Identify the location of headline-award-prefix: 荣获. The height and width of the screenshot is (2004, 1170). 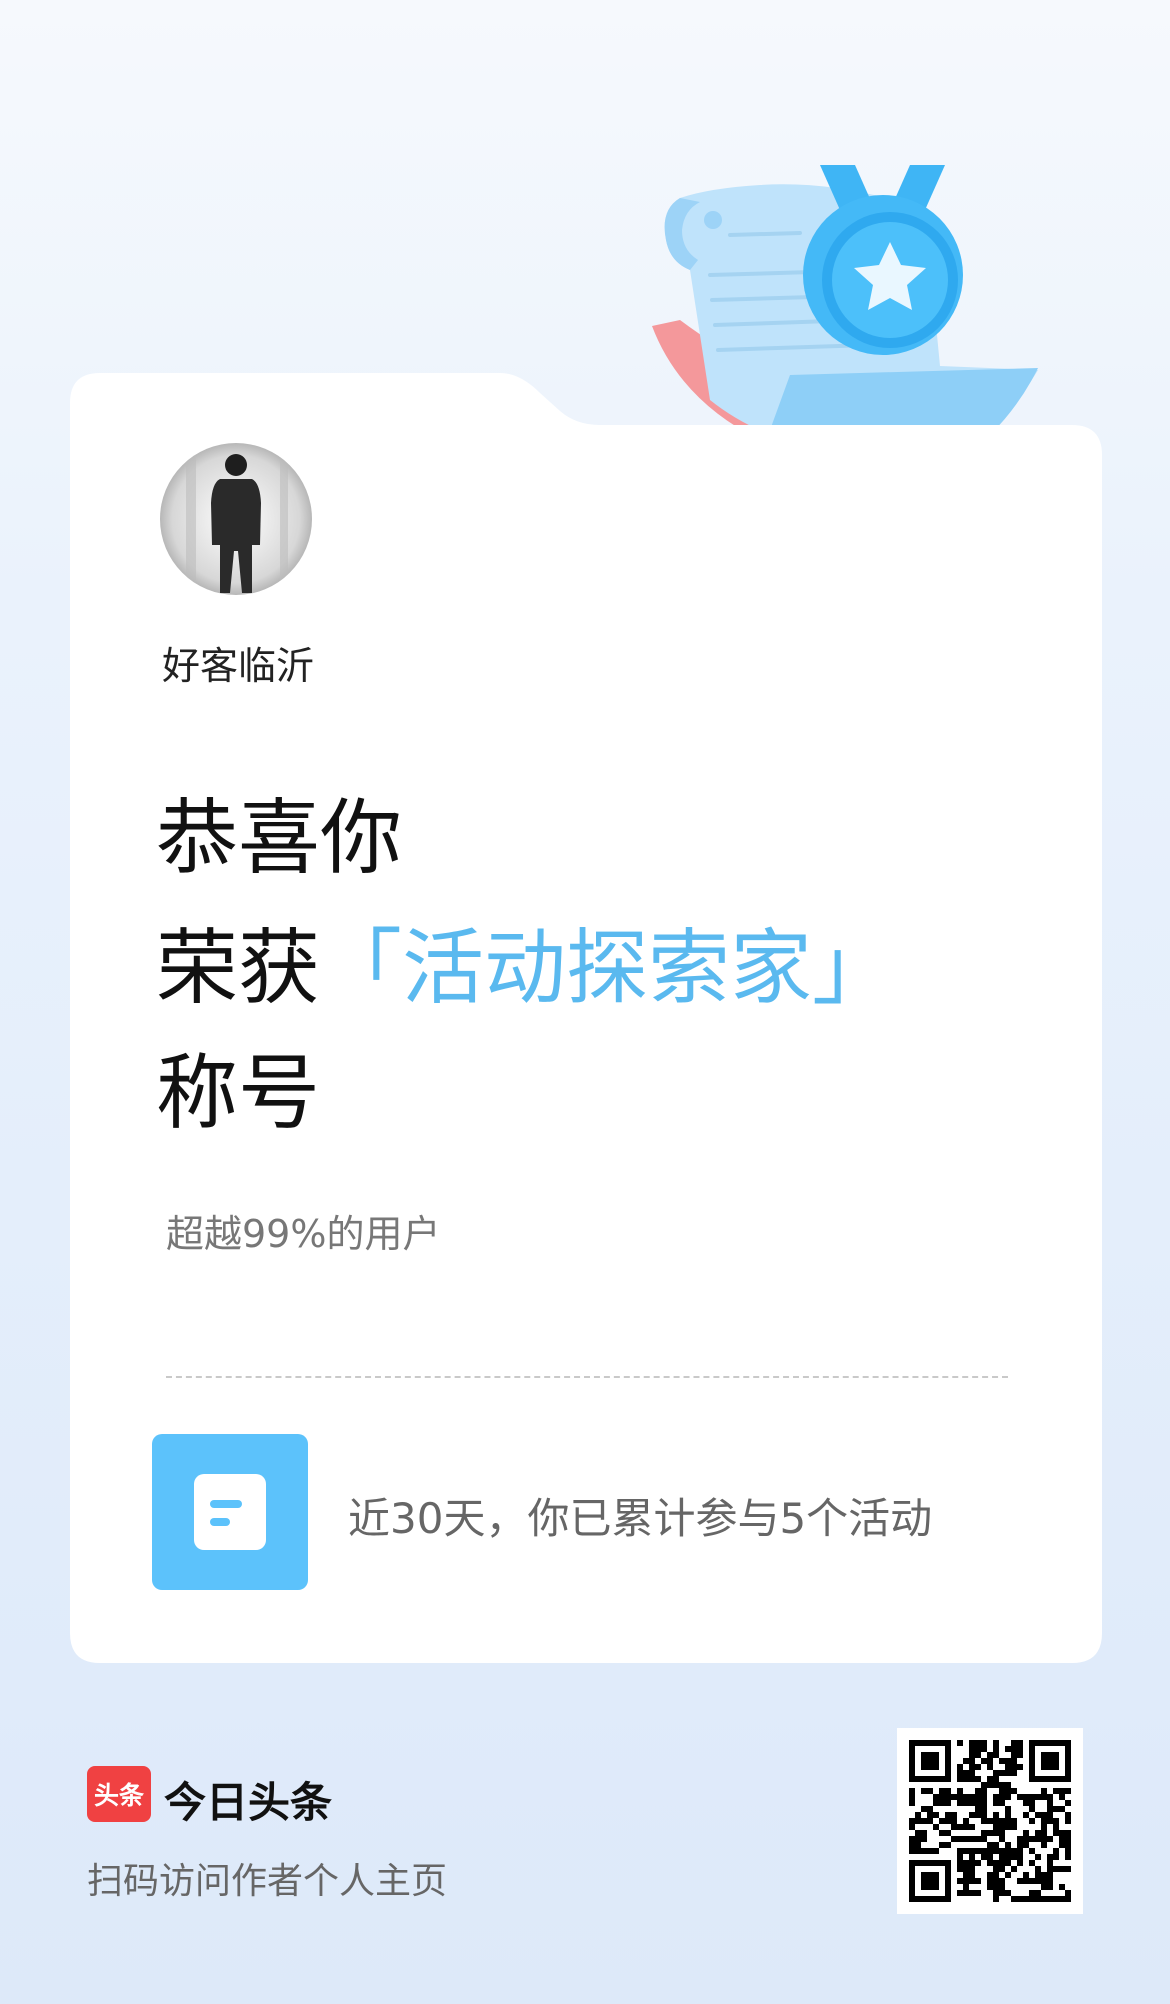
(238, 968).